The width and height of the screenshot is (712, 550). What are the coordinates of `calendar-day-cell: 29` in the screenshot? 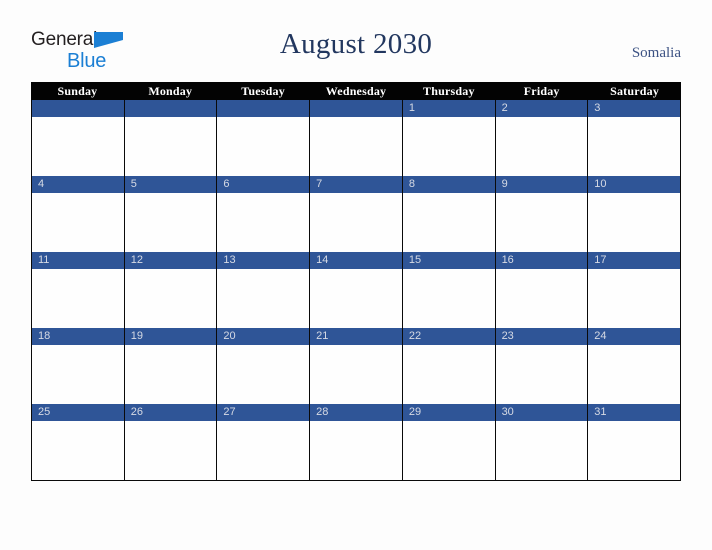 It's located at (449, 442).